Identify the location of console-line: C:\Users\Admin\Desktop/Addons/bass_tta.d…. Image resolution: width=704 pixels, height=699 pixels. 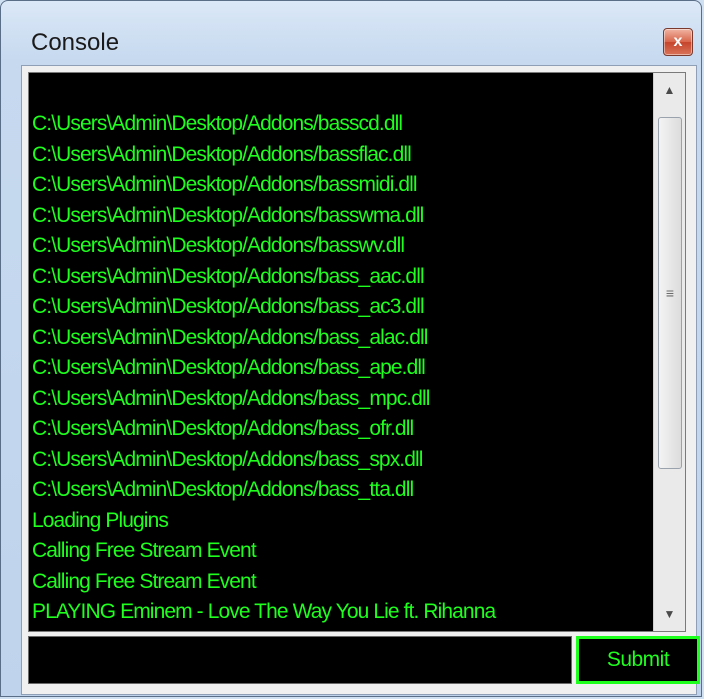
(223, 489).